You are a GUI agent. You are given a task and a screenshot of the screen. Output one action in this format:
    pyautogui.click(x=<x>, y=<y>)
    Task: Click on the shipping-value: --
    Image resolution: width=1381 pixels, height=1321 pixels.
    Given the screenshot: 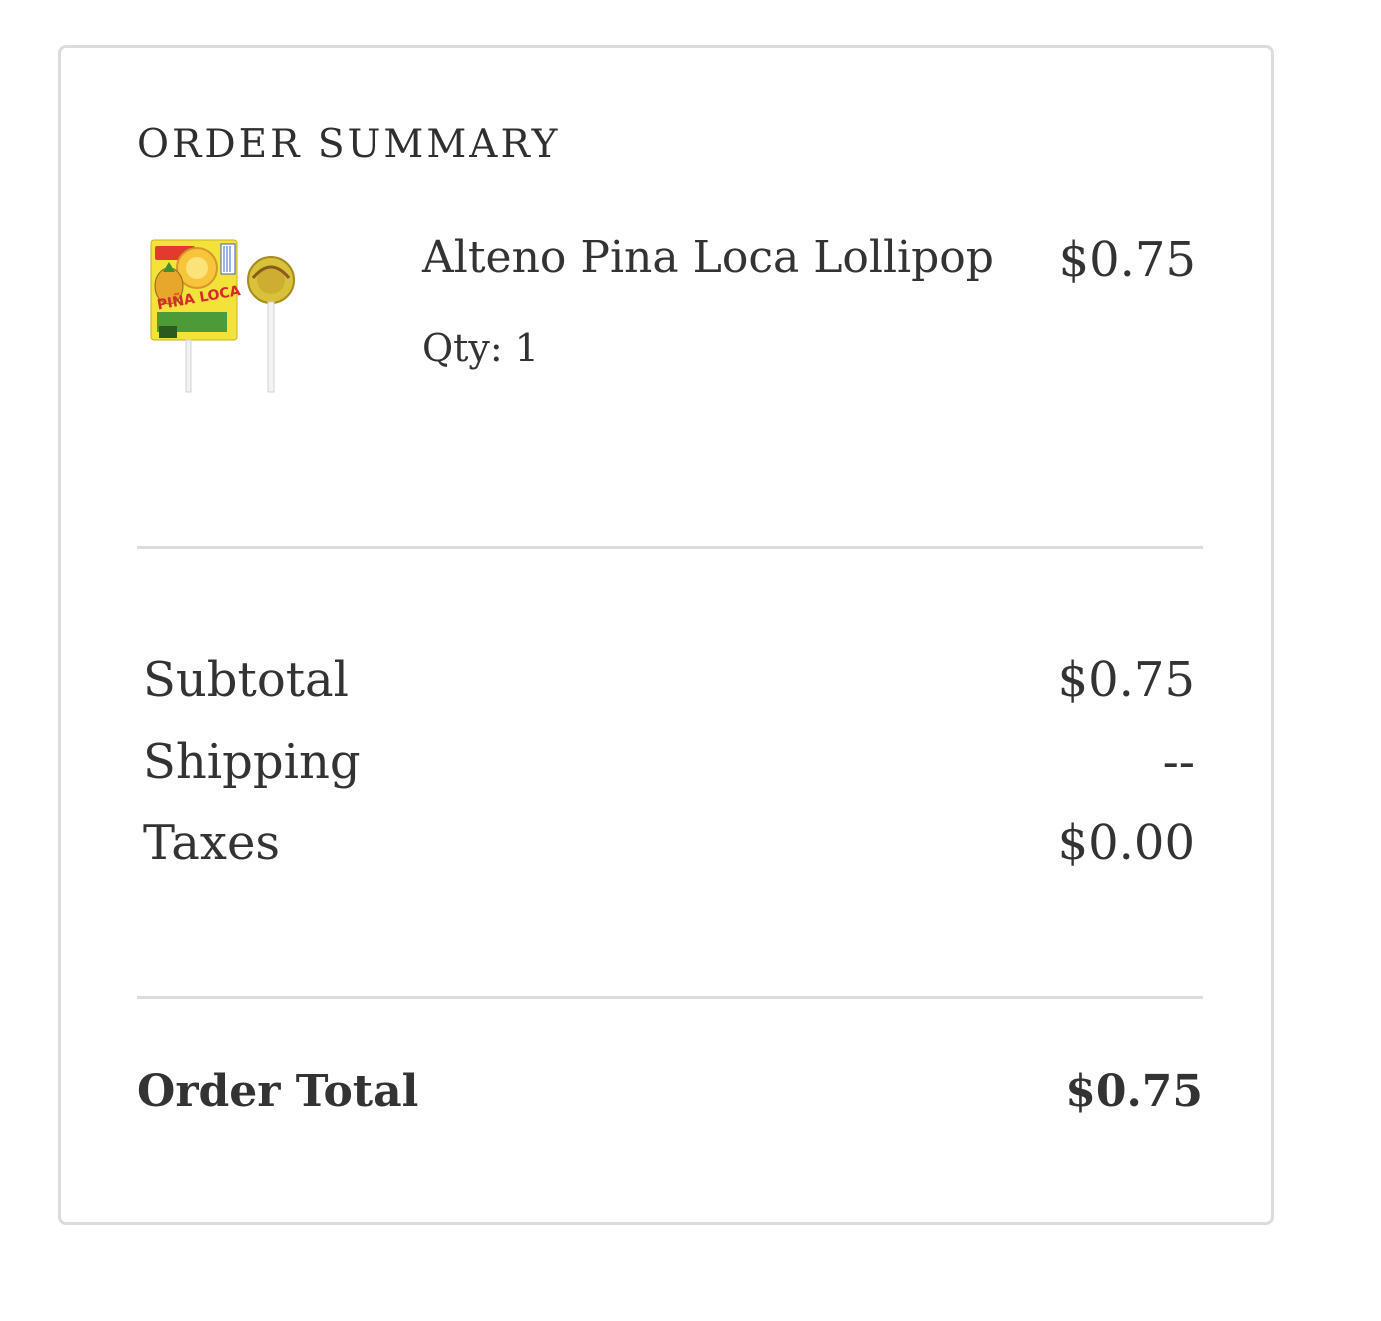 What is the action you would take?
    pyautogui.click(x=1178, y=762)
    